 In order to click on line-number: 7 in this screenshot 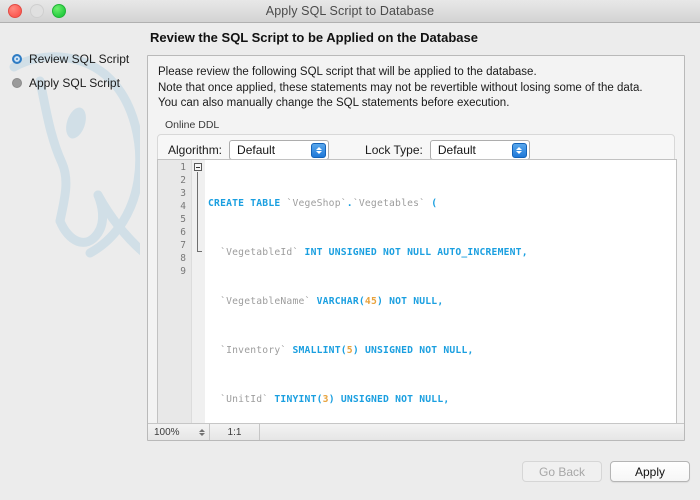, I will do `click(183, 245)`.